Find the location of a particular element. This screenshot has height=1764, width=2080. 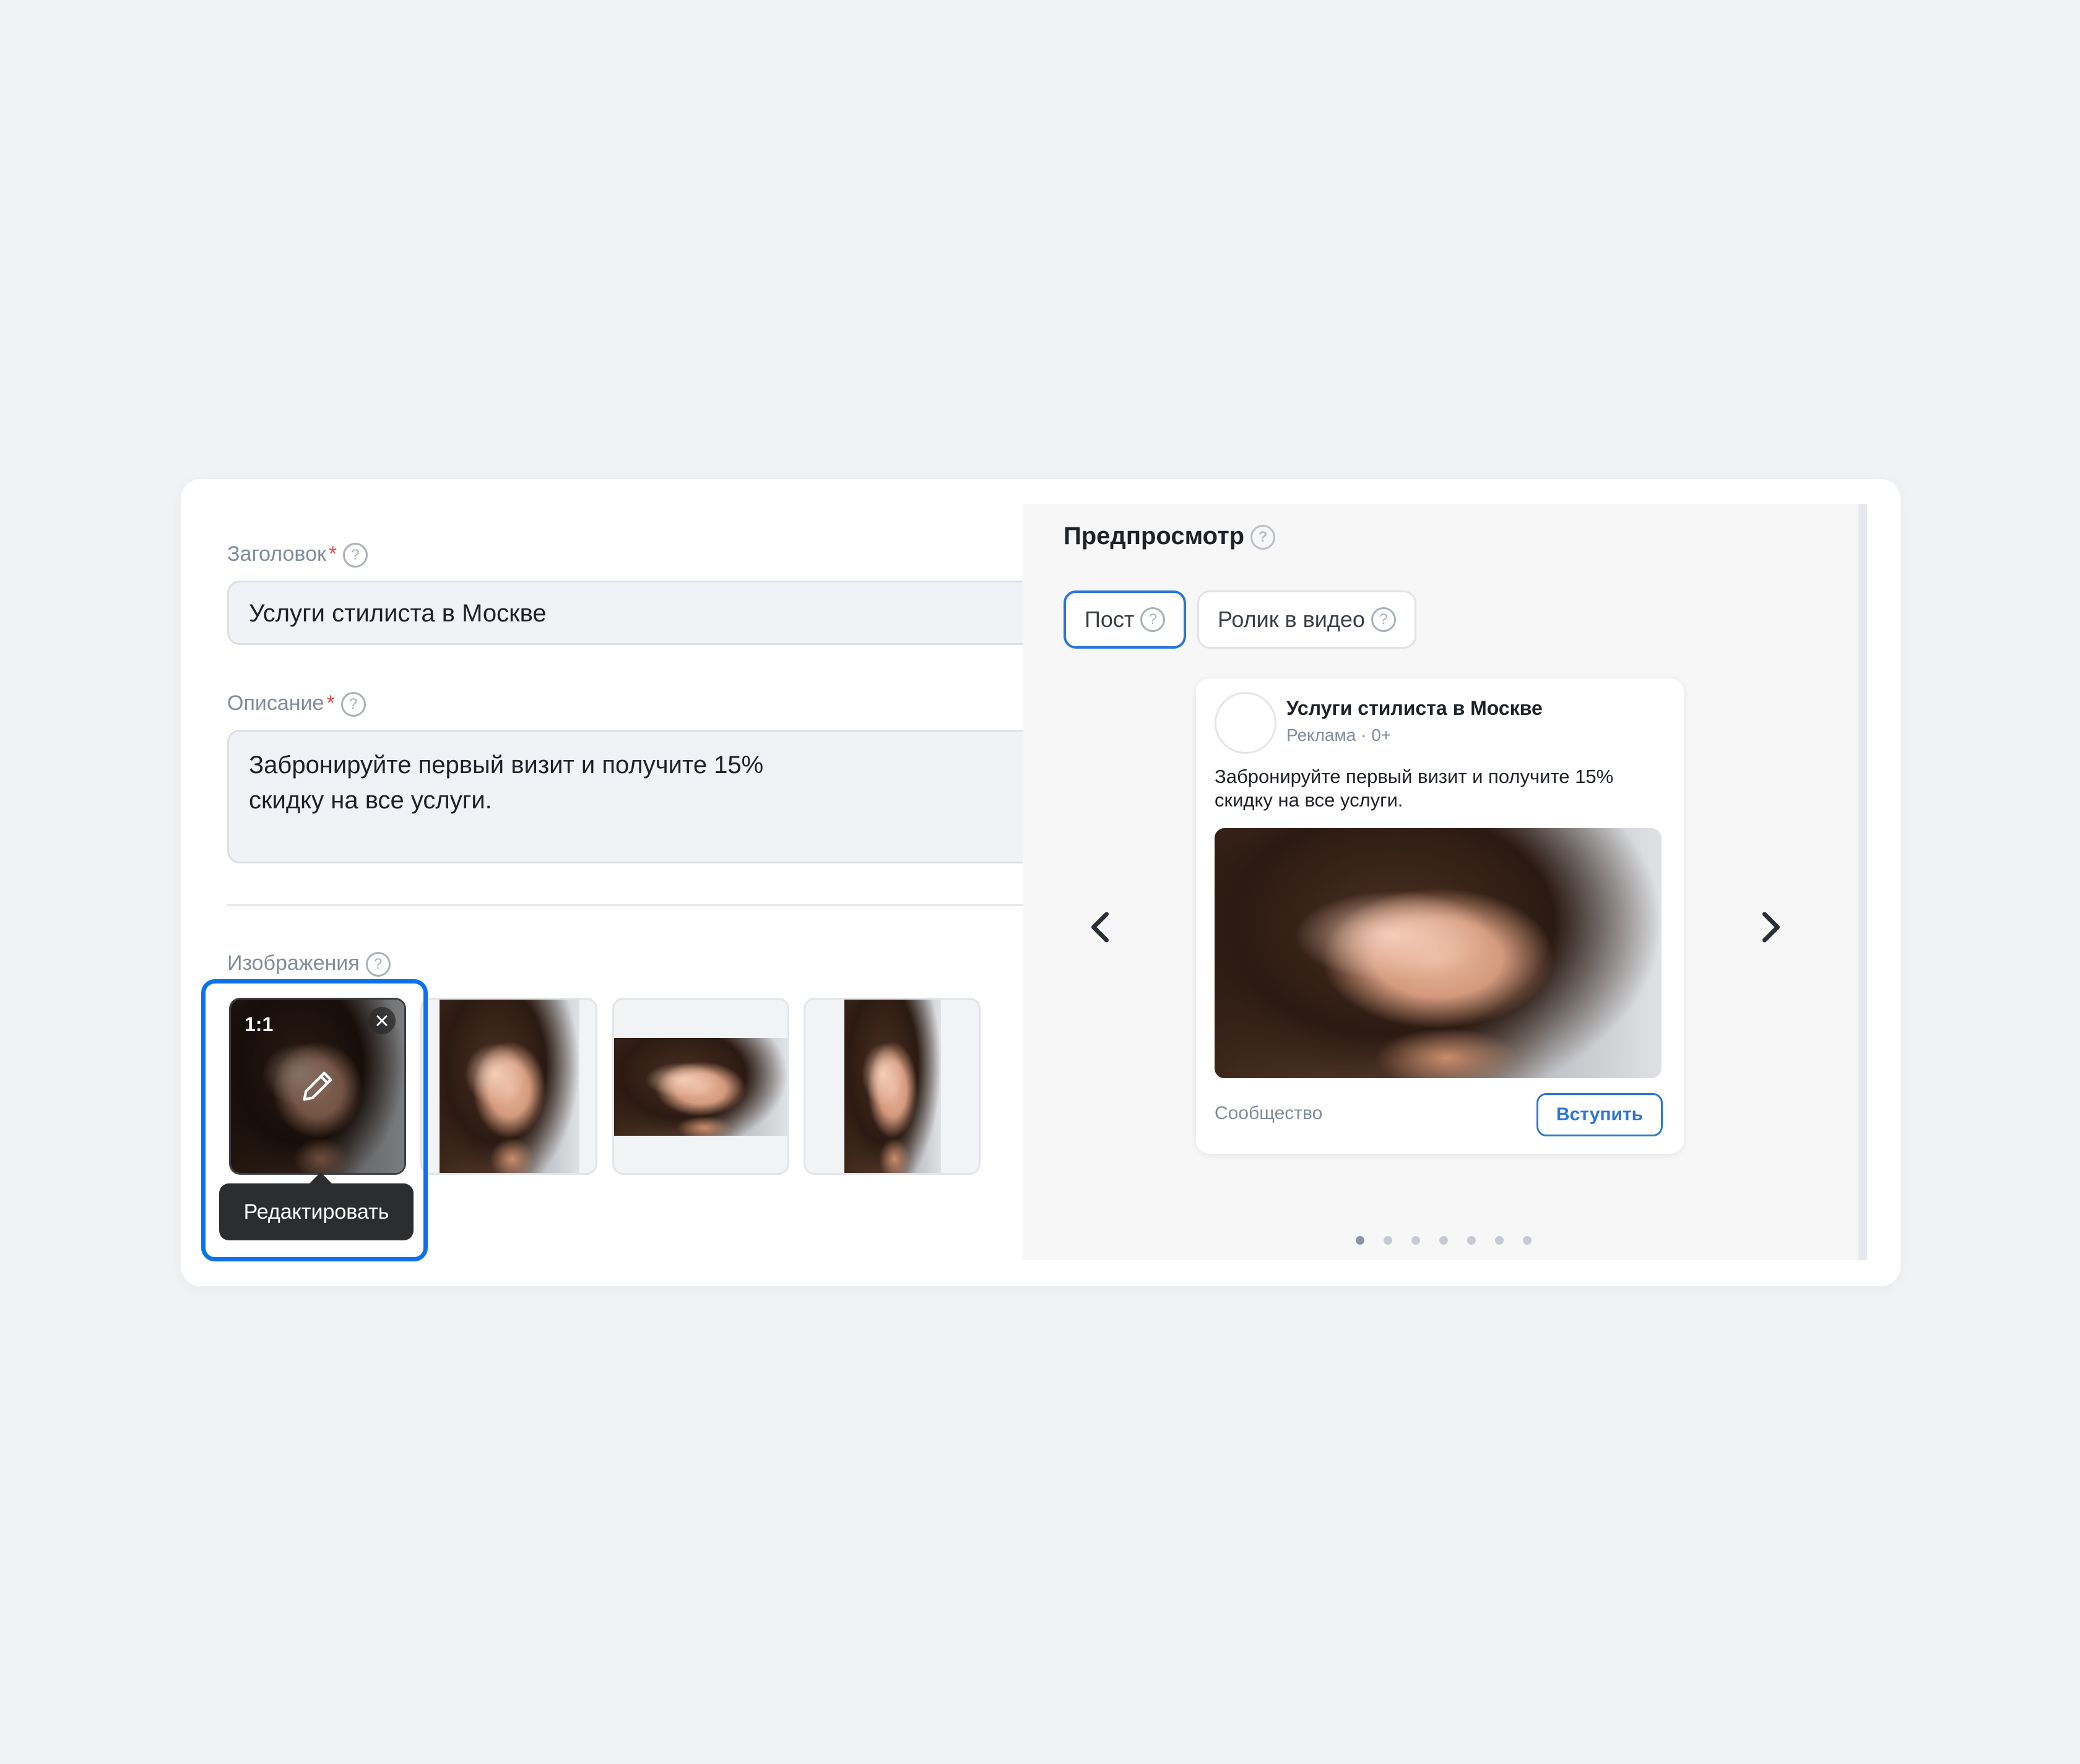

post-text-line: скидку на все услуги. is located at coordinates (1309, 800).